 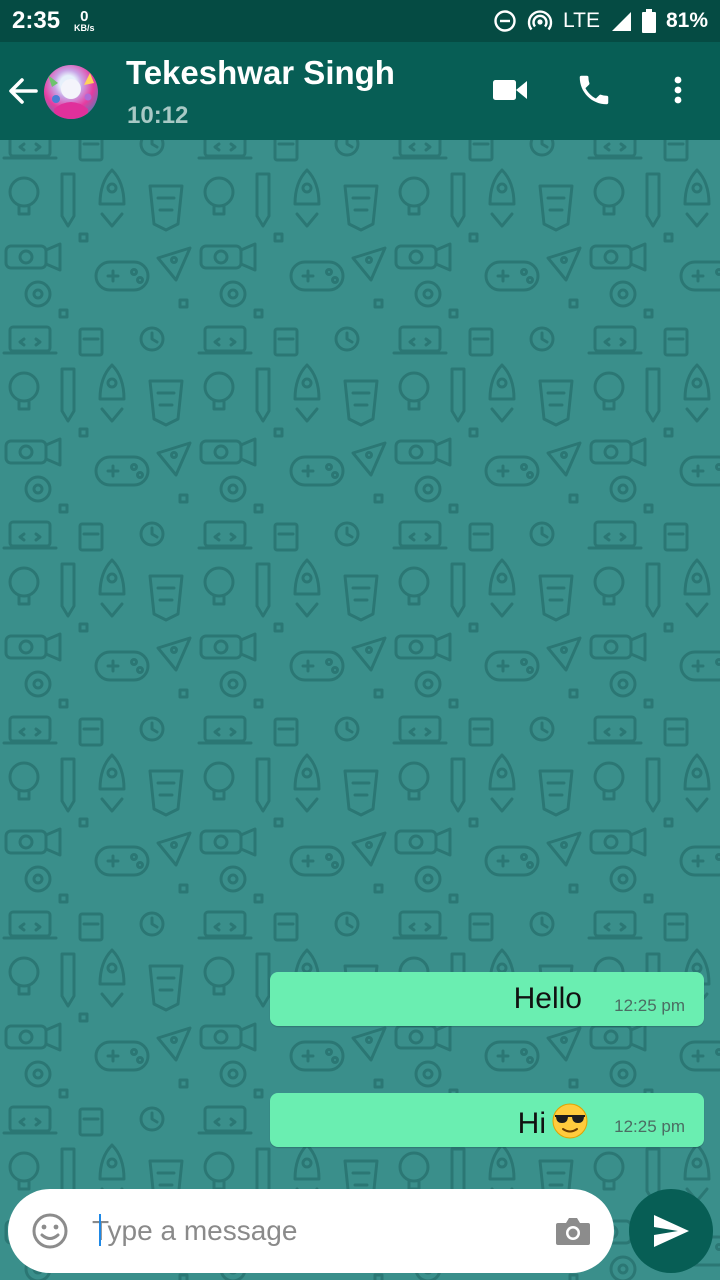 I want to click on message-input, so click(x=312, y=1231).